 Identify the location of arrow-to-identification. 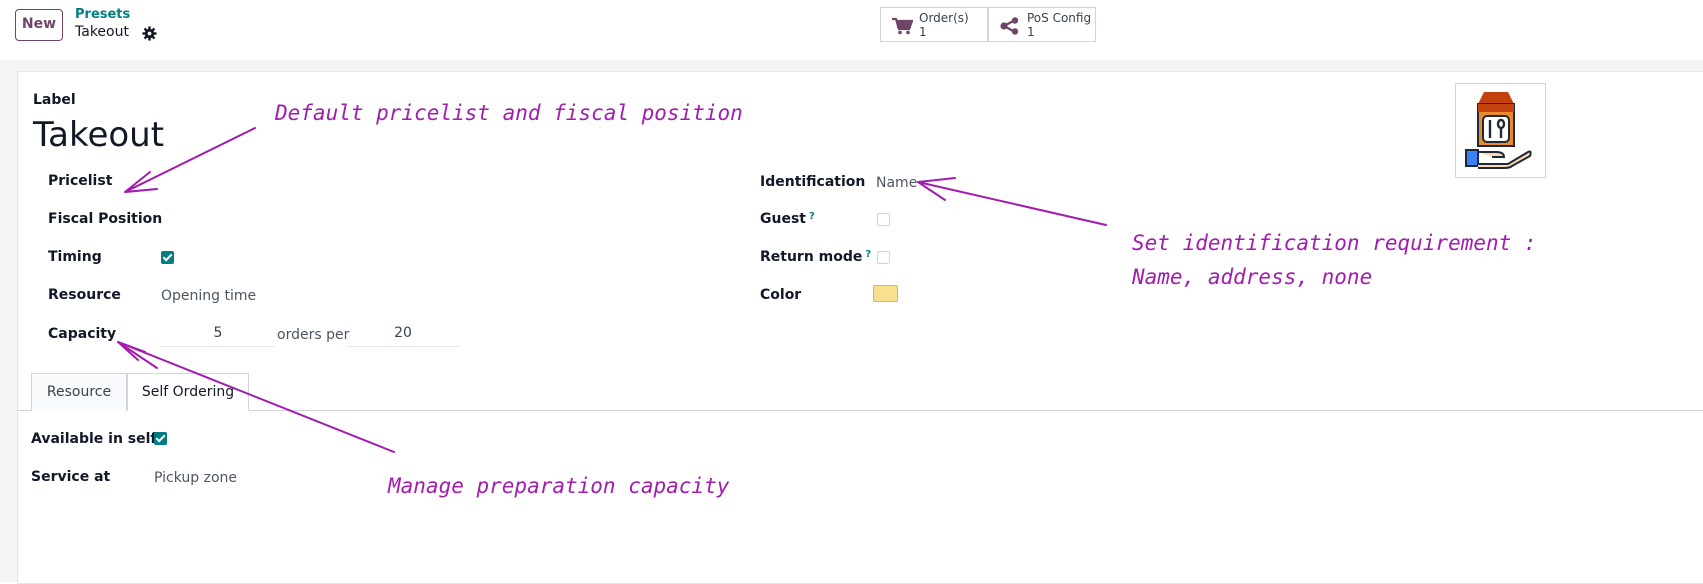
(1012, 201).